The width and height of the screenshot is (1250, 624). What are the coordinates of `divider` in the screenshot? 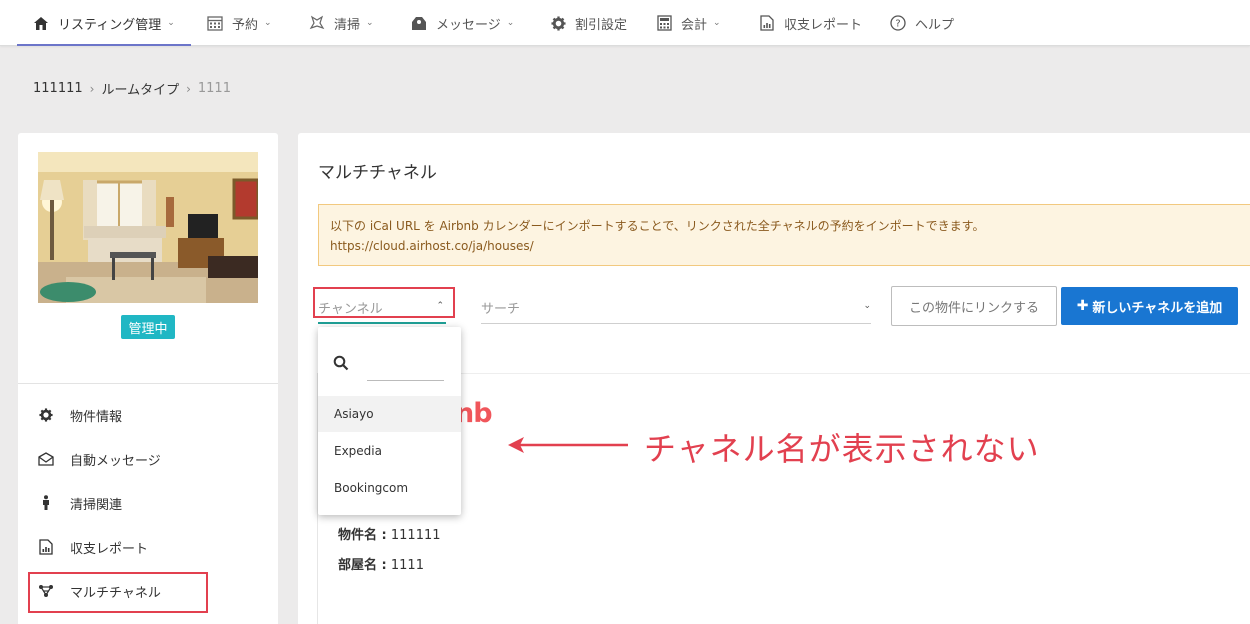 It's located at (148, 383).